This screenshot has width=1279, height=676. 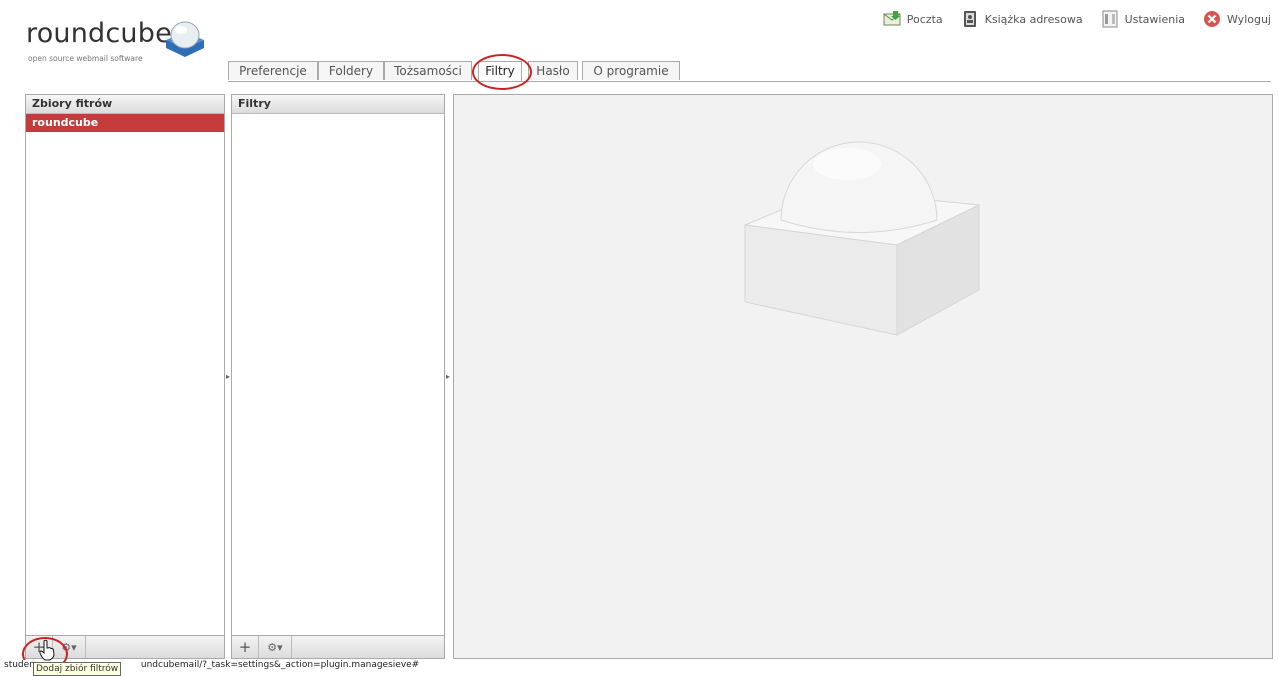 What do you see at coordinates (553, 70) in the screenshot?
I see `tab-password: Hasło` at bounding box center [553, 70].